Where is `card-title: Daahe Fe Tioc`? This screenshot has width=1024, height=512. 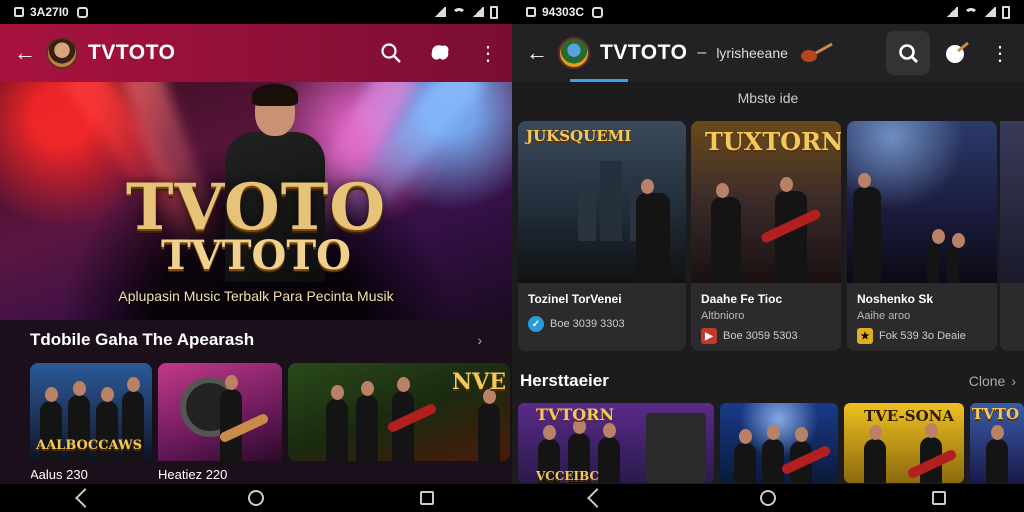
card-title: Daahe Fe Tioc is located at coordinates (742, 299).